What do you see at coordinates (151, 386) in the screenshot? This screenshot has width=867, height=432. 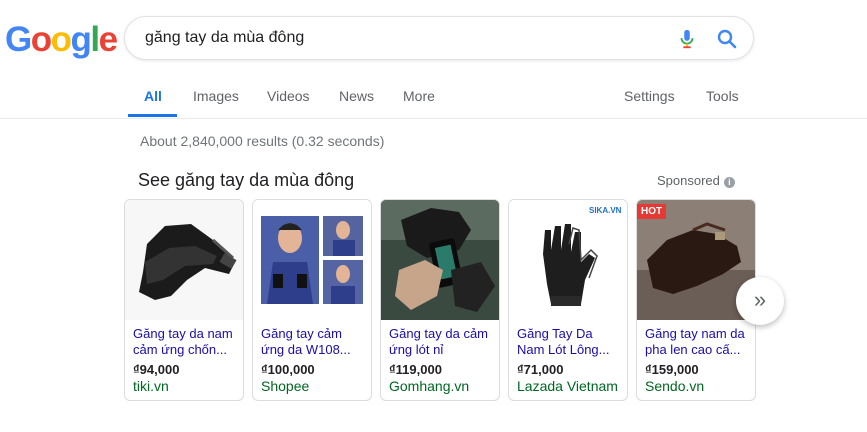 I see `product-store: tiki.vn` at bounding box center [151, 386].